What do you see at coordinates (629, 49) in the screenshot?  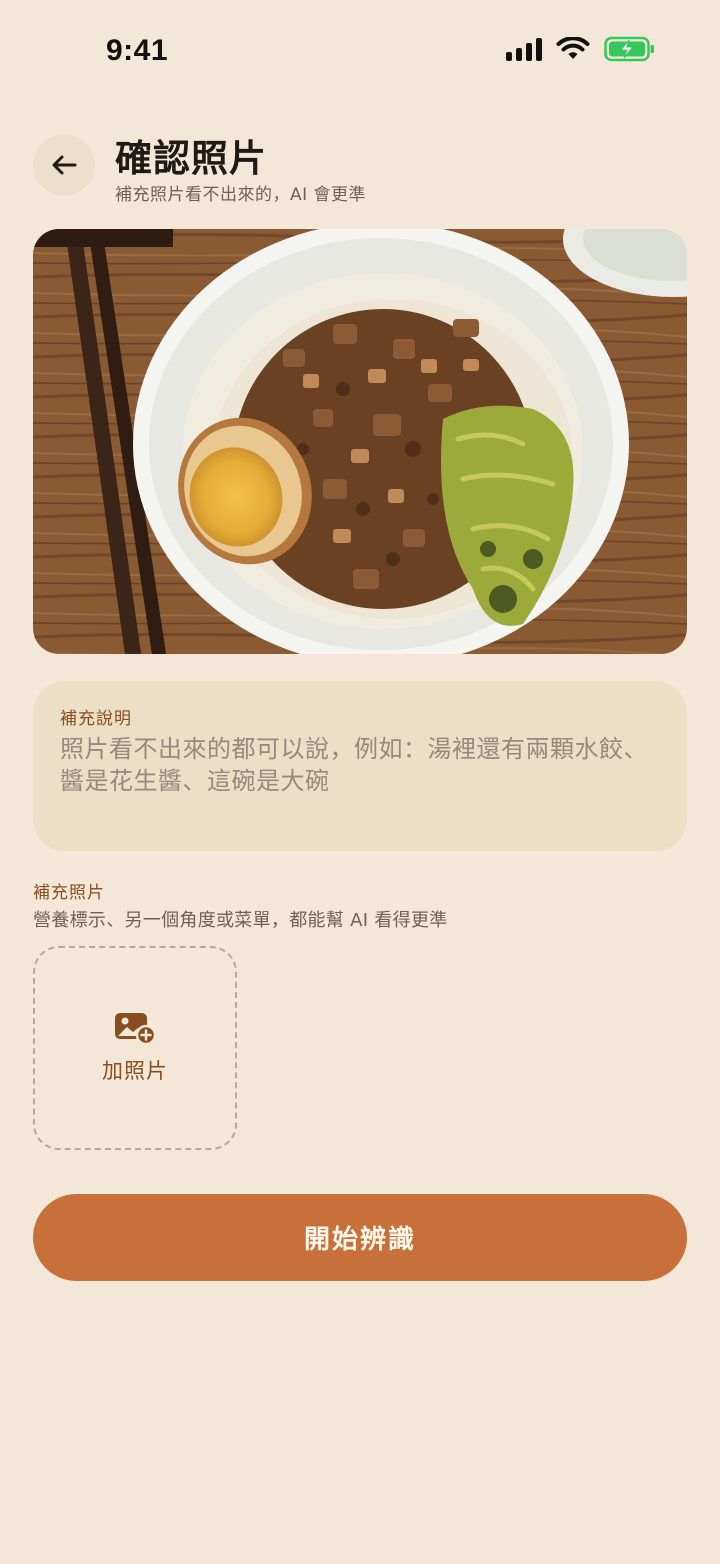 I see `battery-charging-icon` at bounding box center [629, 49].